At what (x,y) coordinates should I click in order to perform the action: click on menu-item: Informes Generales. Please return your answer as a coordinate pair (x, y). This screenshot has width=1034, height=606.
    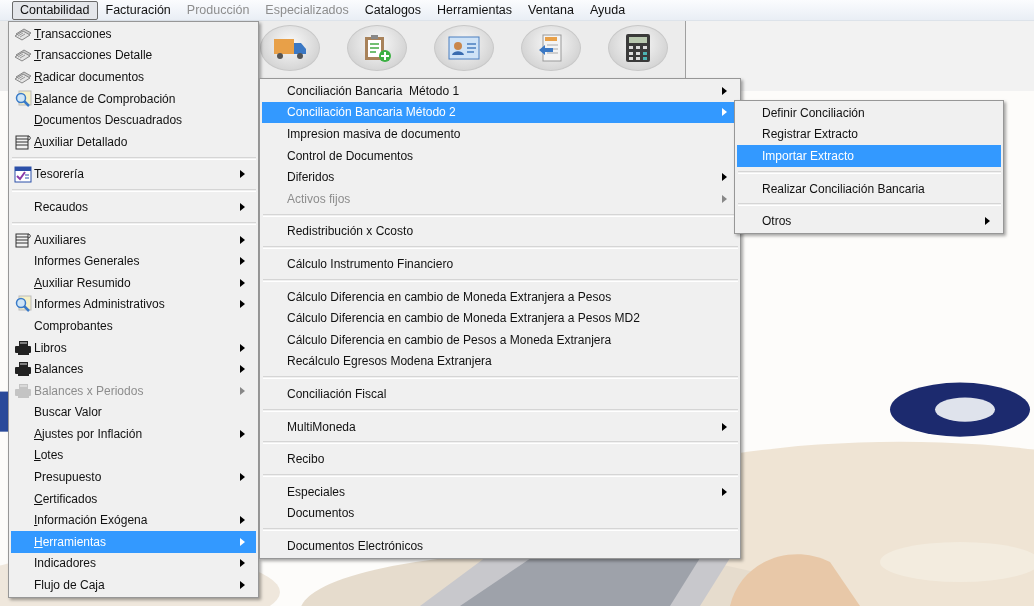
    Looking at the image, I should click on (133, 261).